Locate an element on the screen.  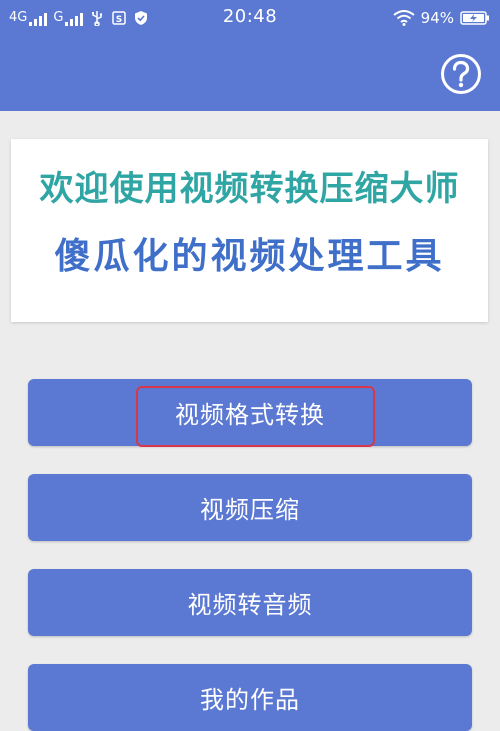
help-icon is located at coordinates (461, 74).